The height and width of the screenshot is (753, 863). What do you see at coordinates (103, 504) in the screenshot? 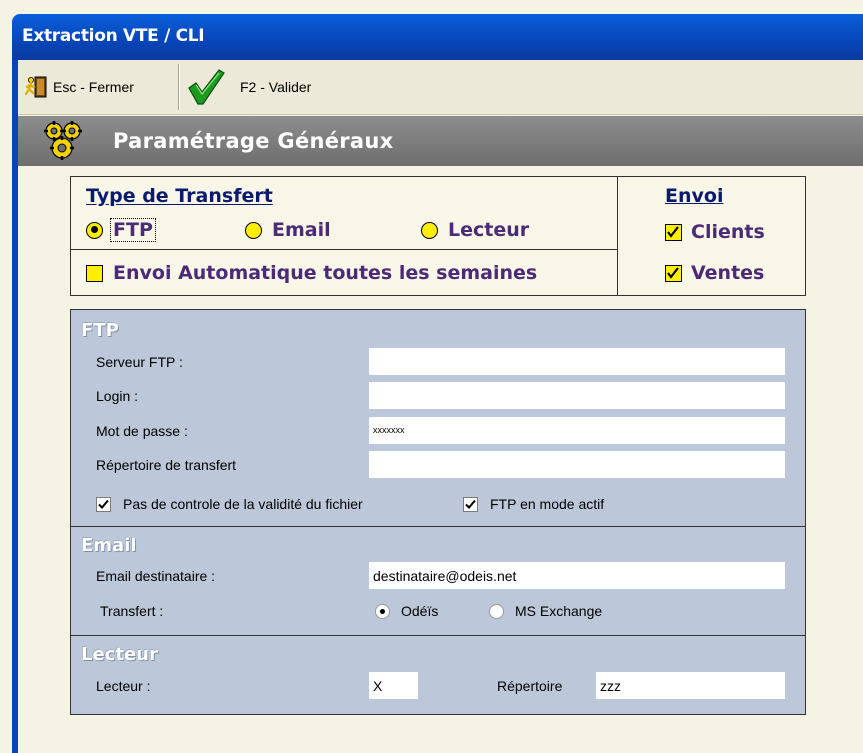
I see `no-validation-checkbox-box` at bounding box center [103, 504].